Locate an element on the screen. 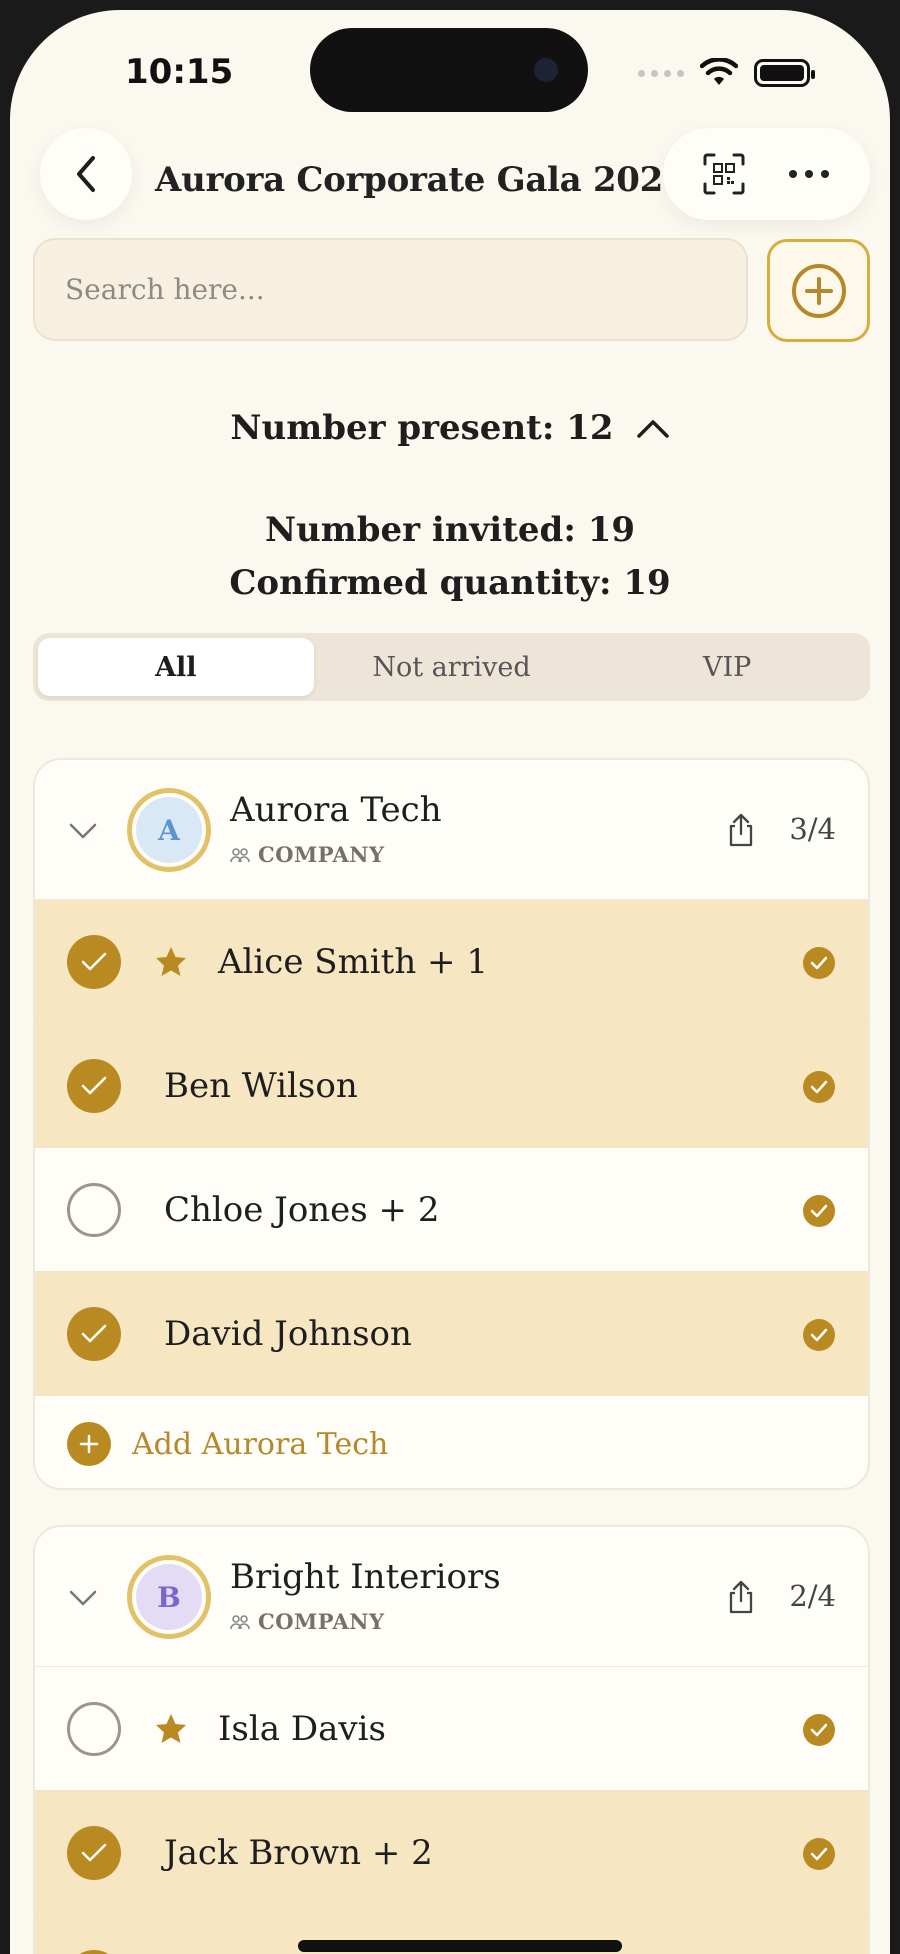 Image resolution: width=900 pixels, height=1954 pixels. tab-all: All is located at coordinates (176, 667).